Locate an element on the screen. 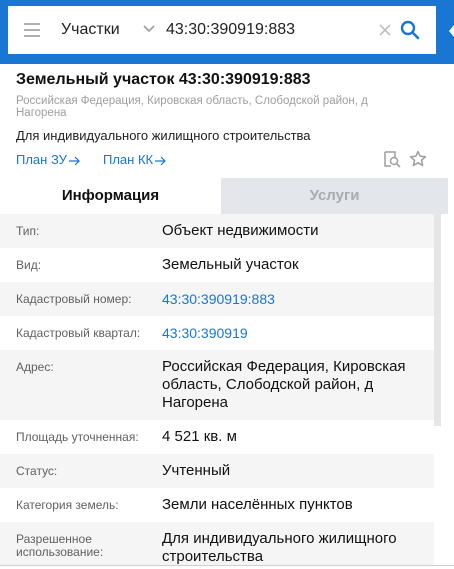  object-title: Земельный участок 43:30:390919:883 is located at coordinates (163, 79).